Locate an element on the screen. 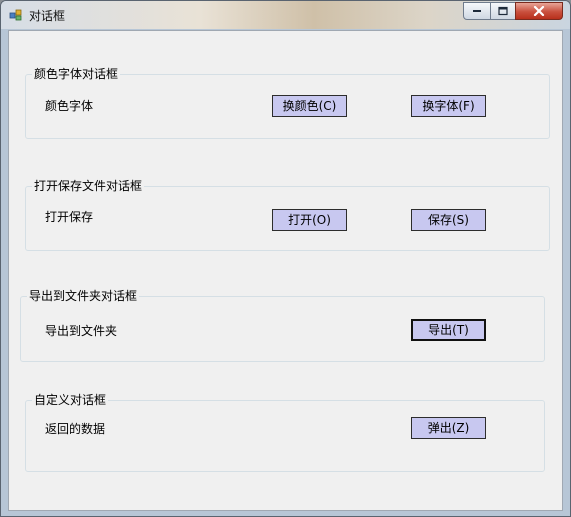 Image resolution: width=571 pixels, height=517 pixels. minimize-icon is located at coordinates (477, 11).